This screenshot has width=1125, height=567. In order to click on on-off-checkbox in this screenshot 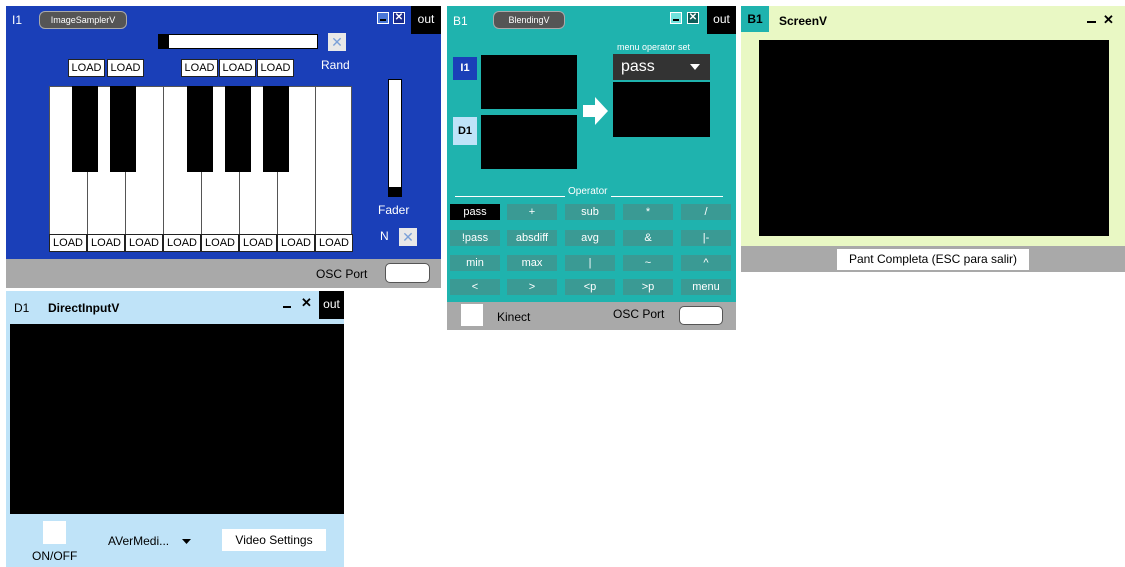, I will do `click(54, 532)`.